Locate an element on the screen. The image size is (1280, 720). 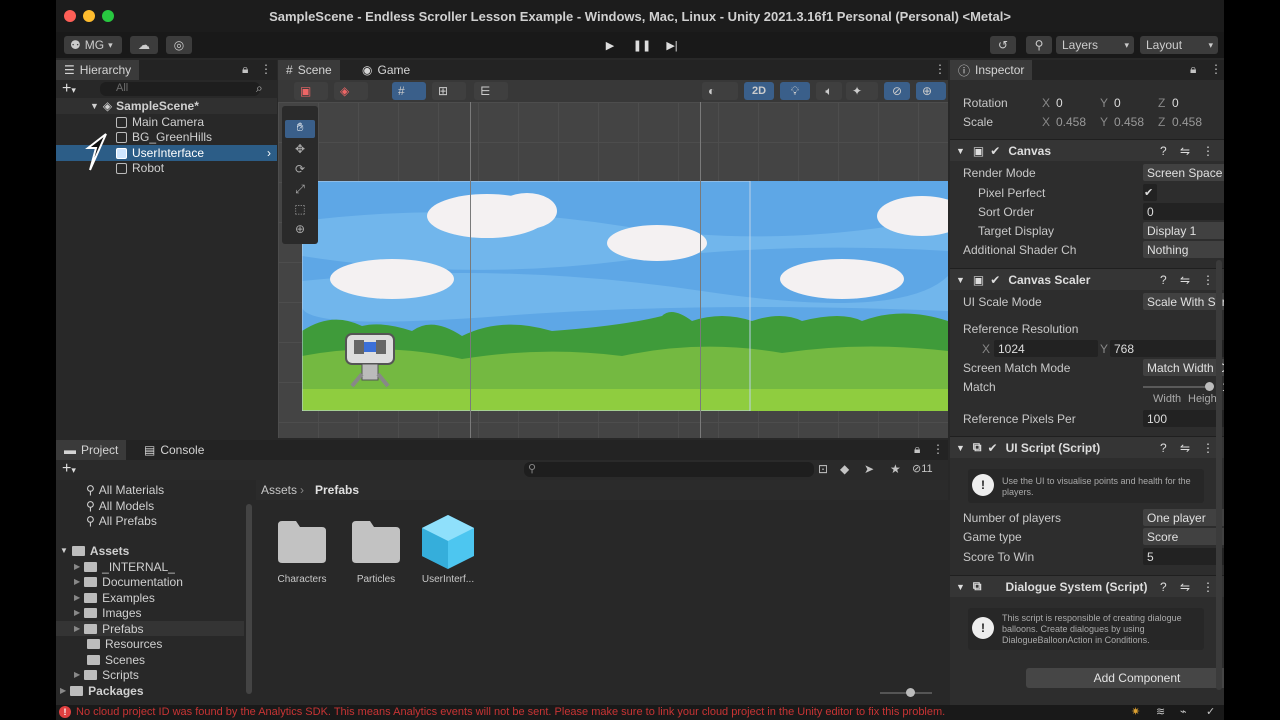
reference-pixels-field: 100 is located at coordinates (1183, 418).